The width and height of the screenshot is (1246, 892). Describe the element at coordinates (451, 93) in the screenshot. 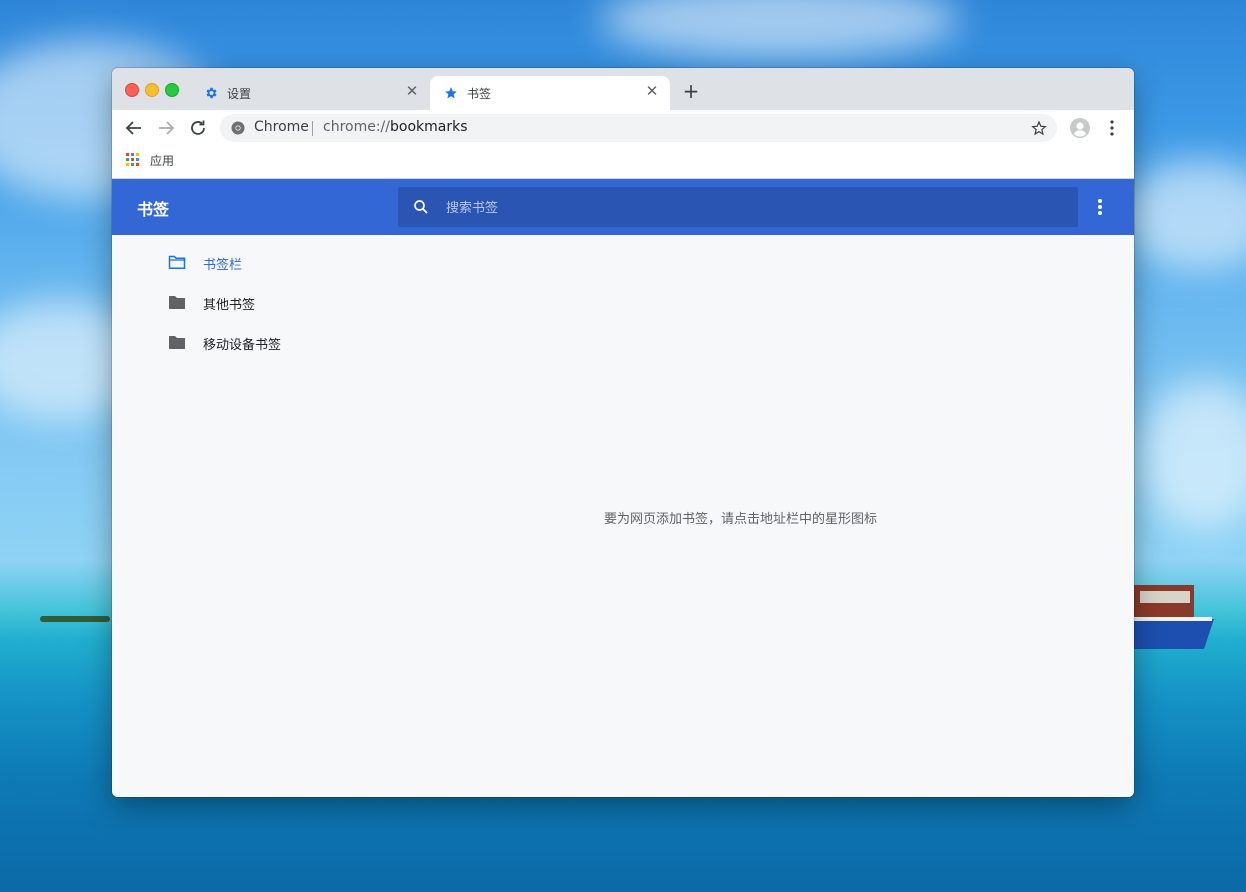

I see `star-icon` at that location.